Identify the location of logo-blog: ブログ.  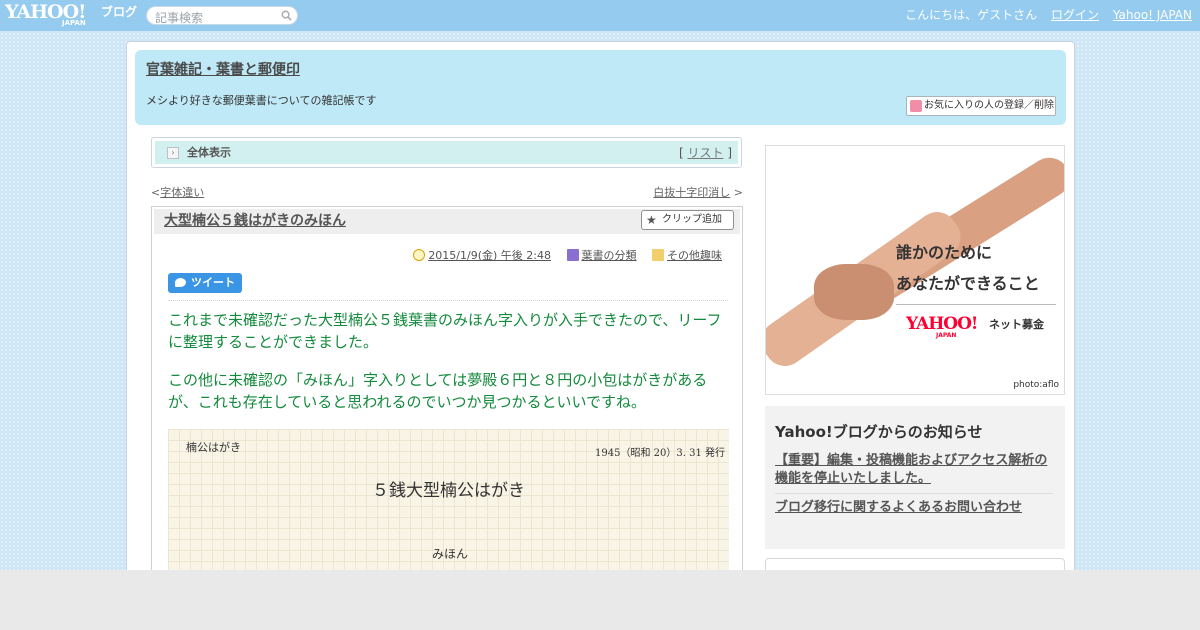
(119, 12).